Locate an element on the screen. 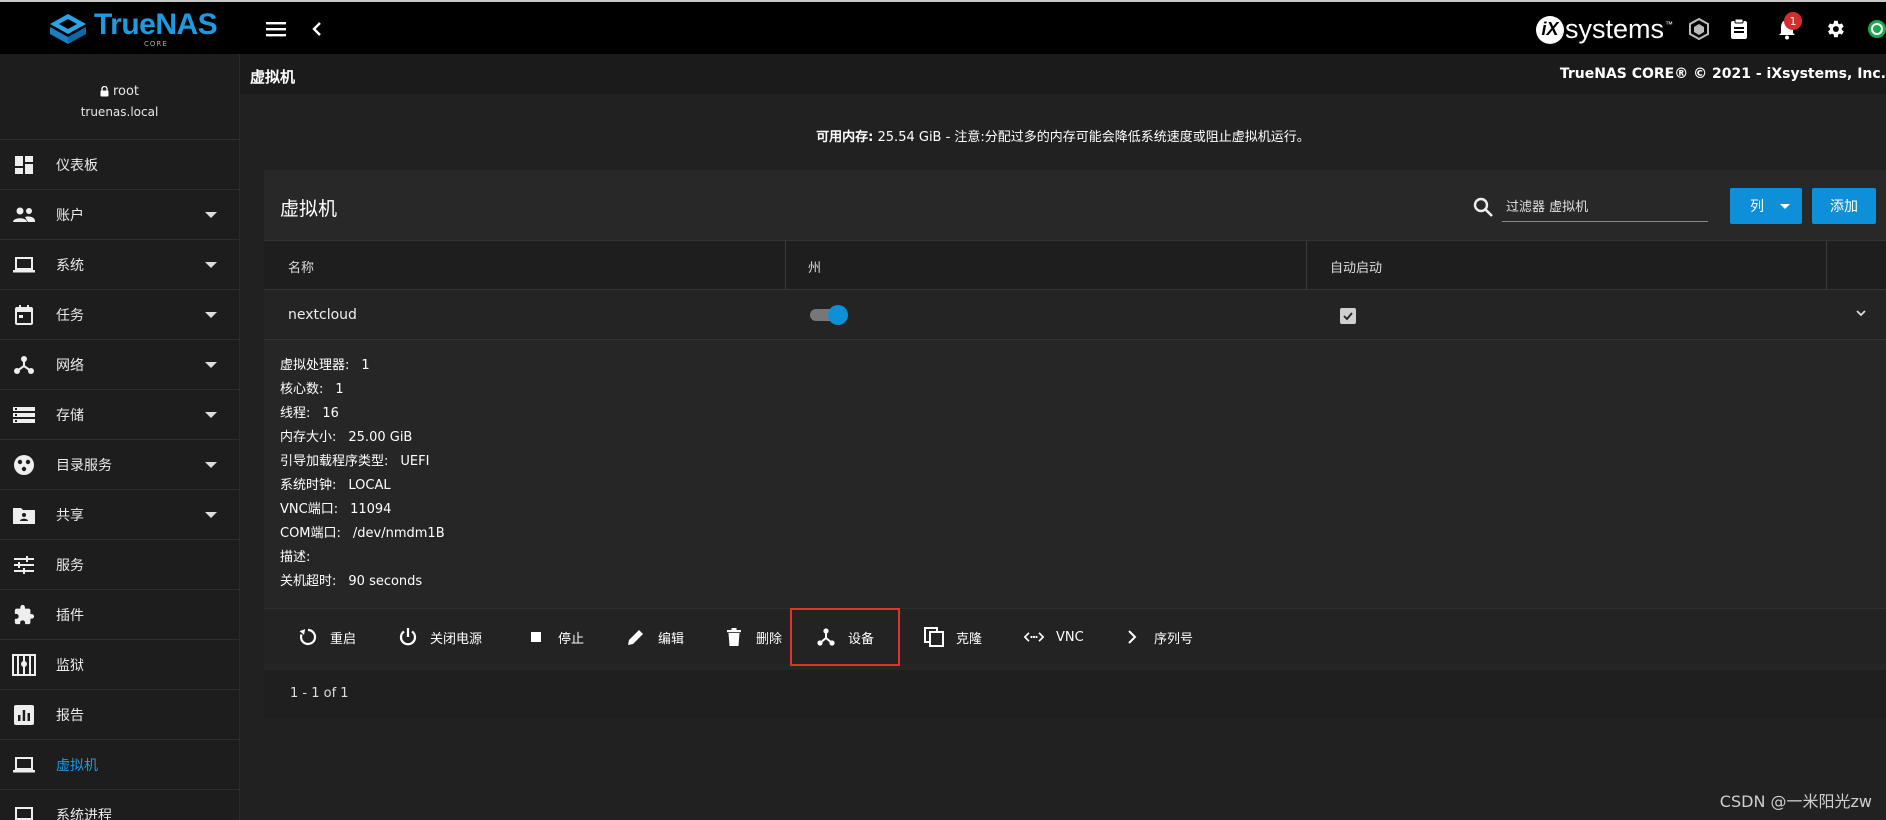  detail-row: 虚拟处理器: 1 is located at coordinates (325, 365).